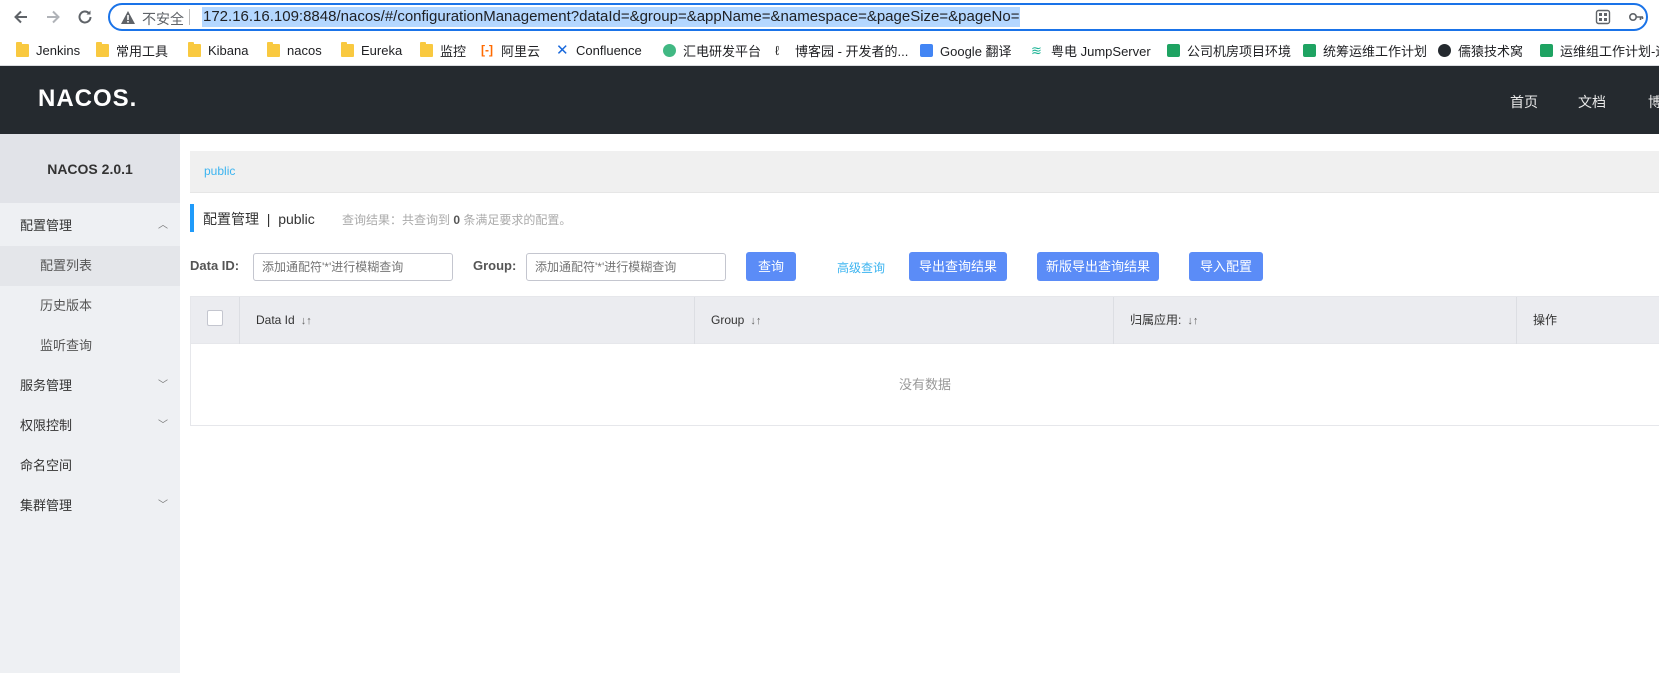 This screenshot has height=673, width=1659. I want to click on back-button, so click(21, 17).